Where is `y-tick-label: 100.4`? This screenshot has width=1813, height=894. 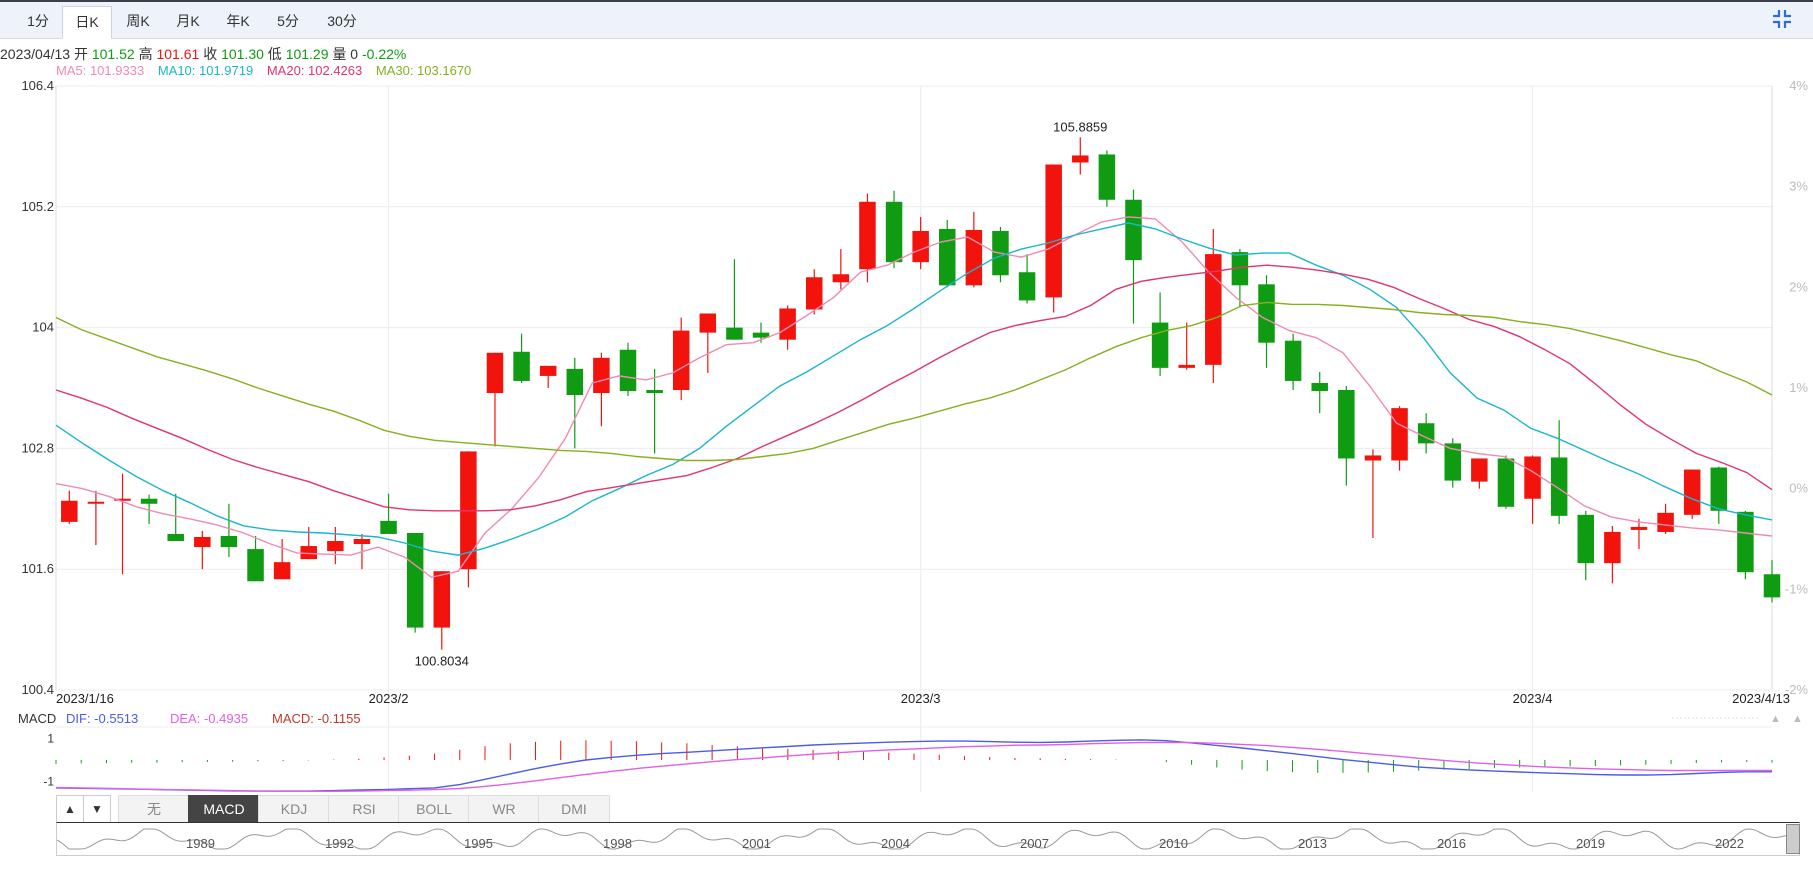 y-tick-label: 100.4 is located at coordinates (37, 689).